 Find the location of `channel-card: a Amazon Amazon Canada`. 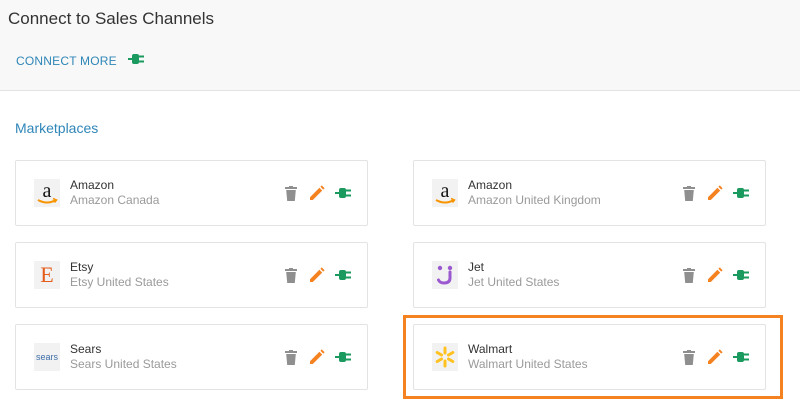

channel-card: a Amazon Amazon Canada is located at coordinates (191, 193).